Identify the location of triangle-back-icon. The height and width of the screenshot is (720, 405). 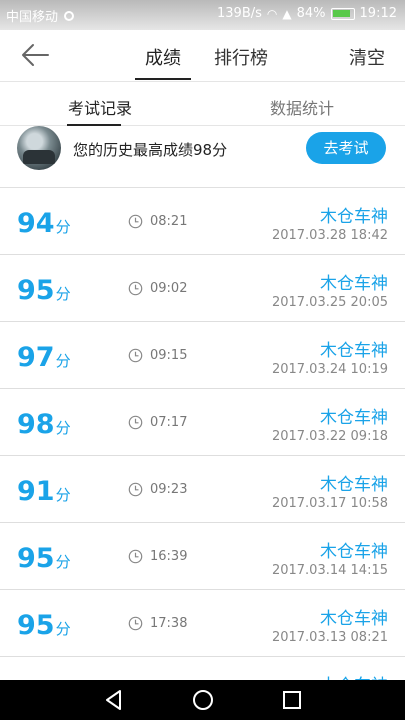
(113, 700).